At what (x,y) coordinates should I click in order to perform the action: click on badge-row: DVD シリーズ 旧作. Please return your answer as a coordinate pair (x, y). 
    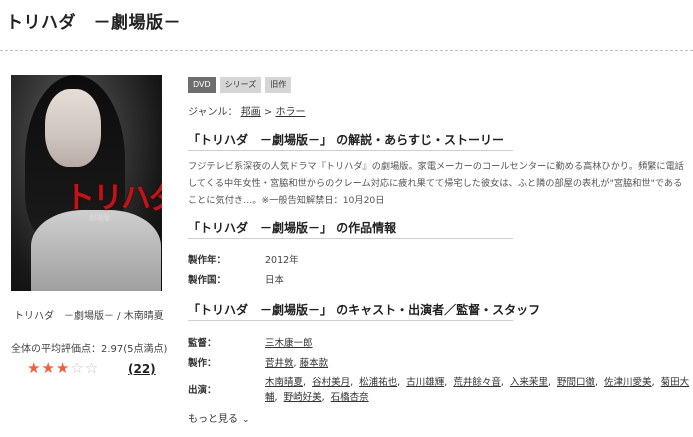
    Looking at the image, I should click on (240, 85).